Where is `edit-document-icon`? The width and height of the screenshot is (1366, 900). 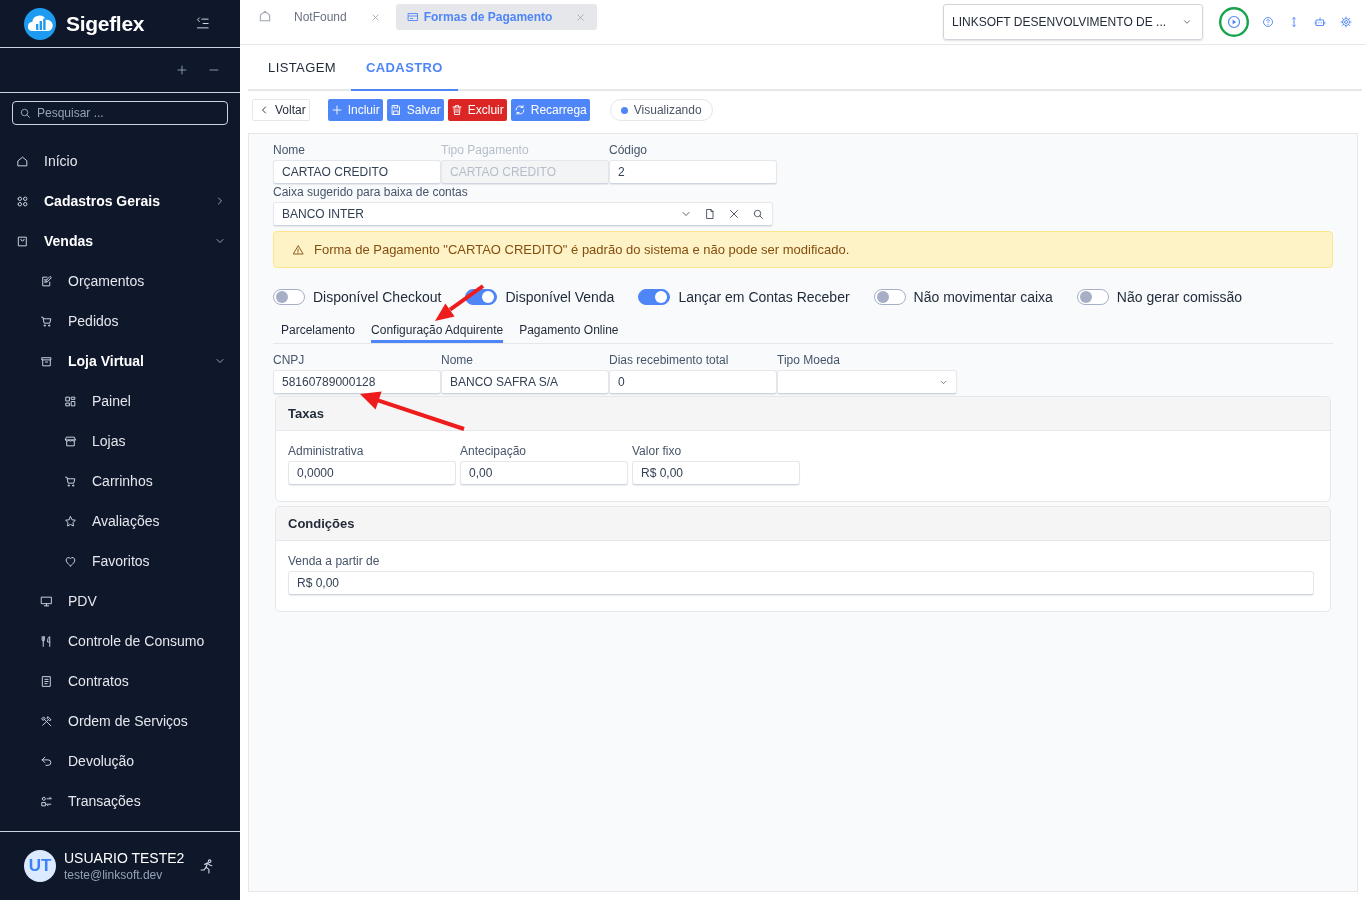 edit-document-icon is located at coordinates (46, 281).